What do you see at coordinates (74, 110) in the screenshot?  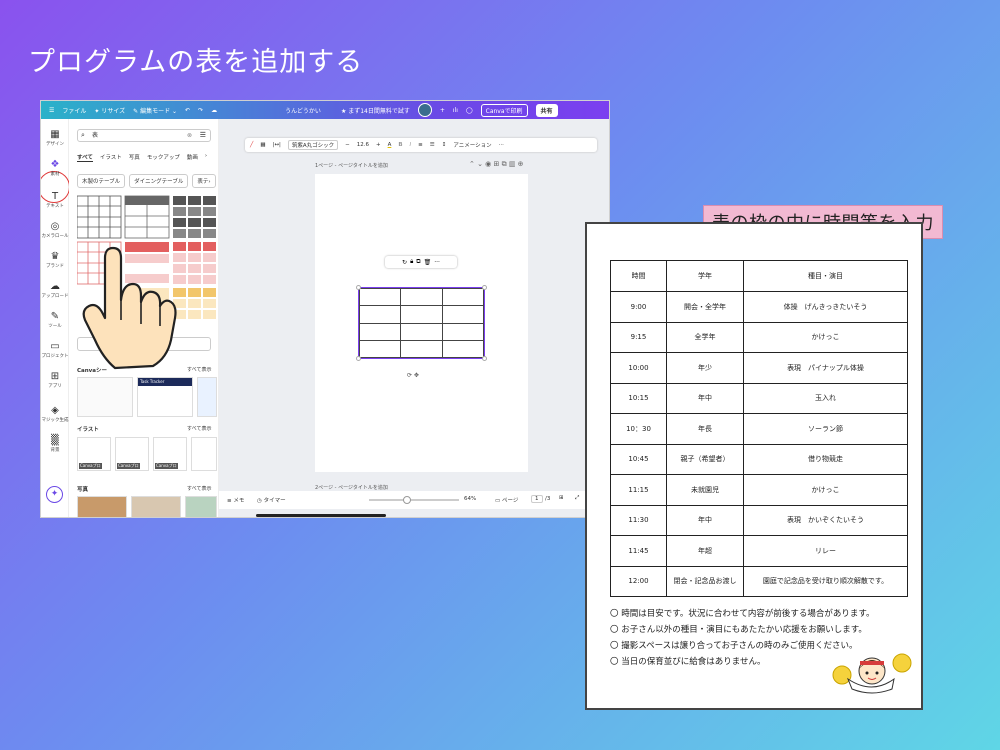 I see `file-menu: ファイル` at bounding box center [74, 110].